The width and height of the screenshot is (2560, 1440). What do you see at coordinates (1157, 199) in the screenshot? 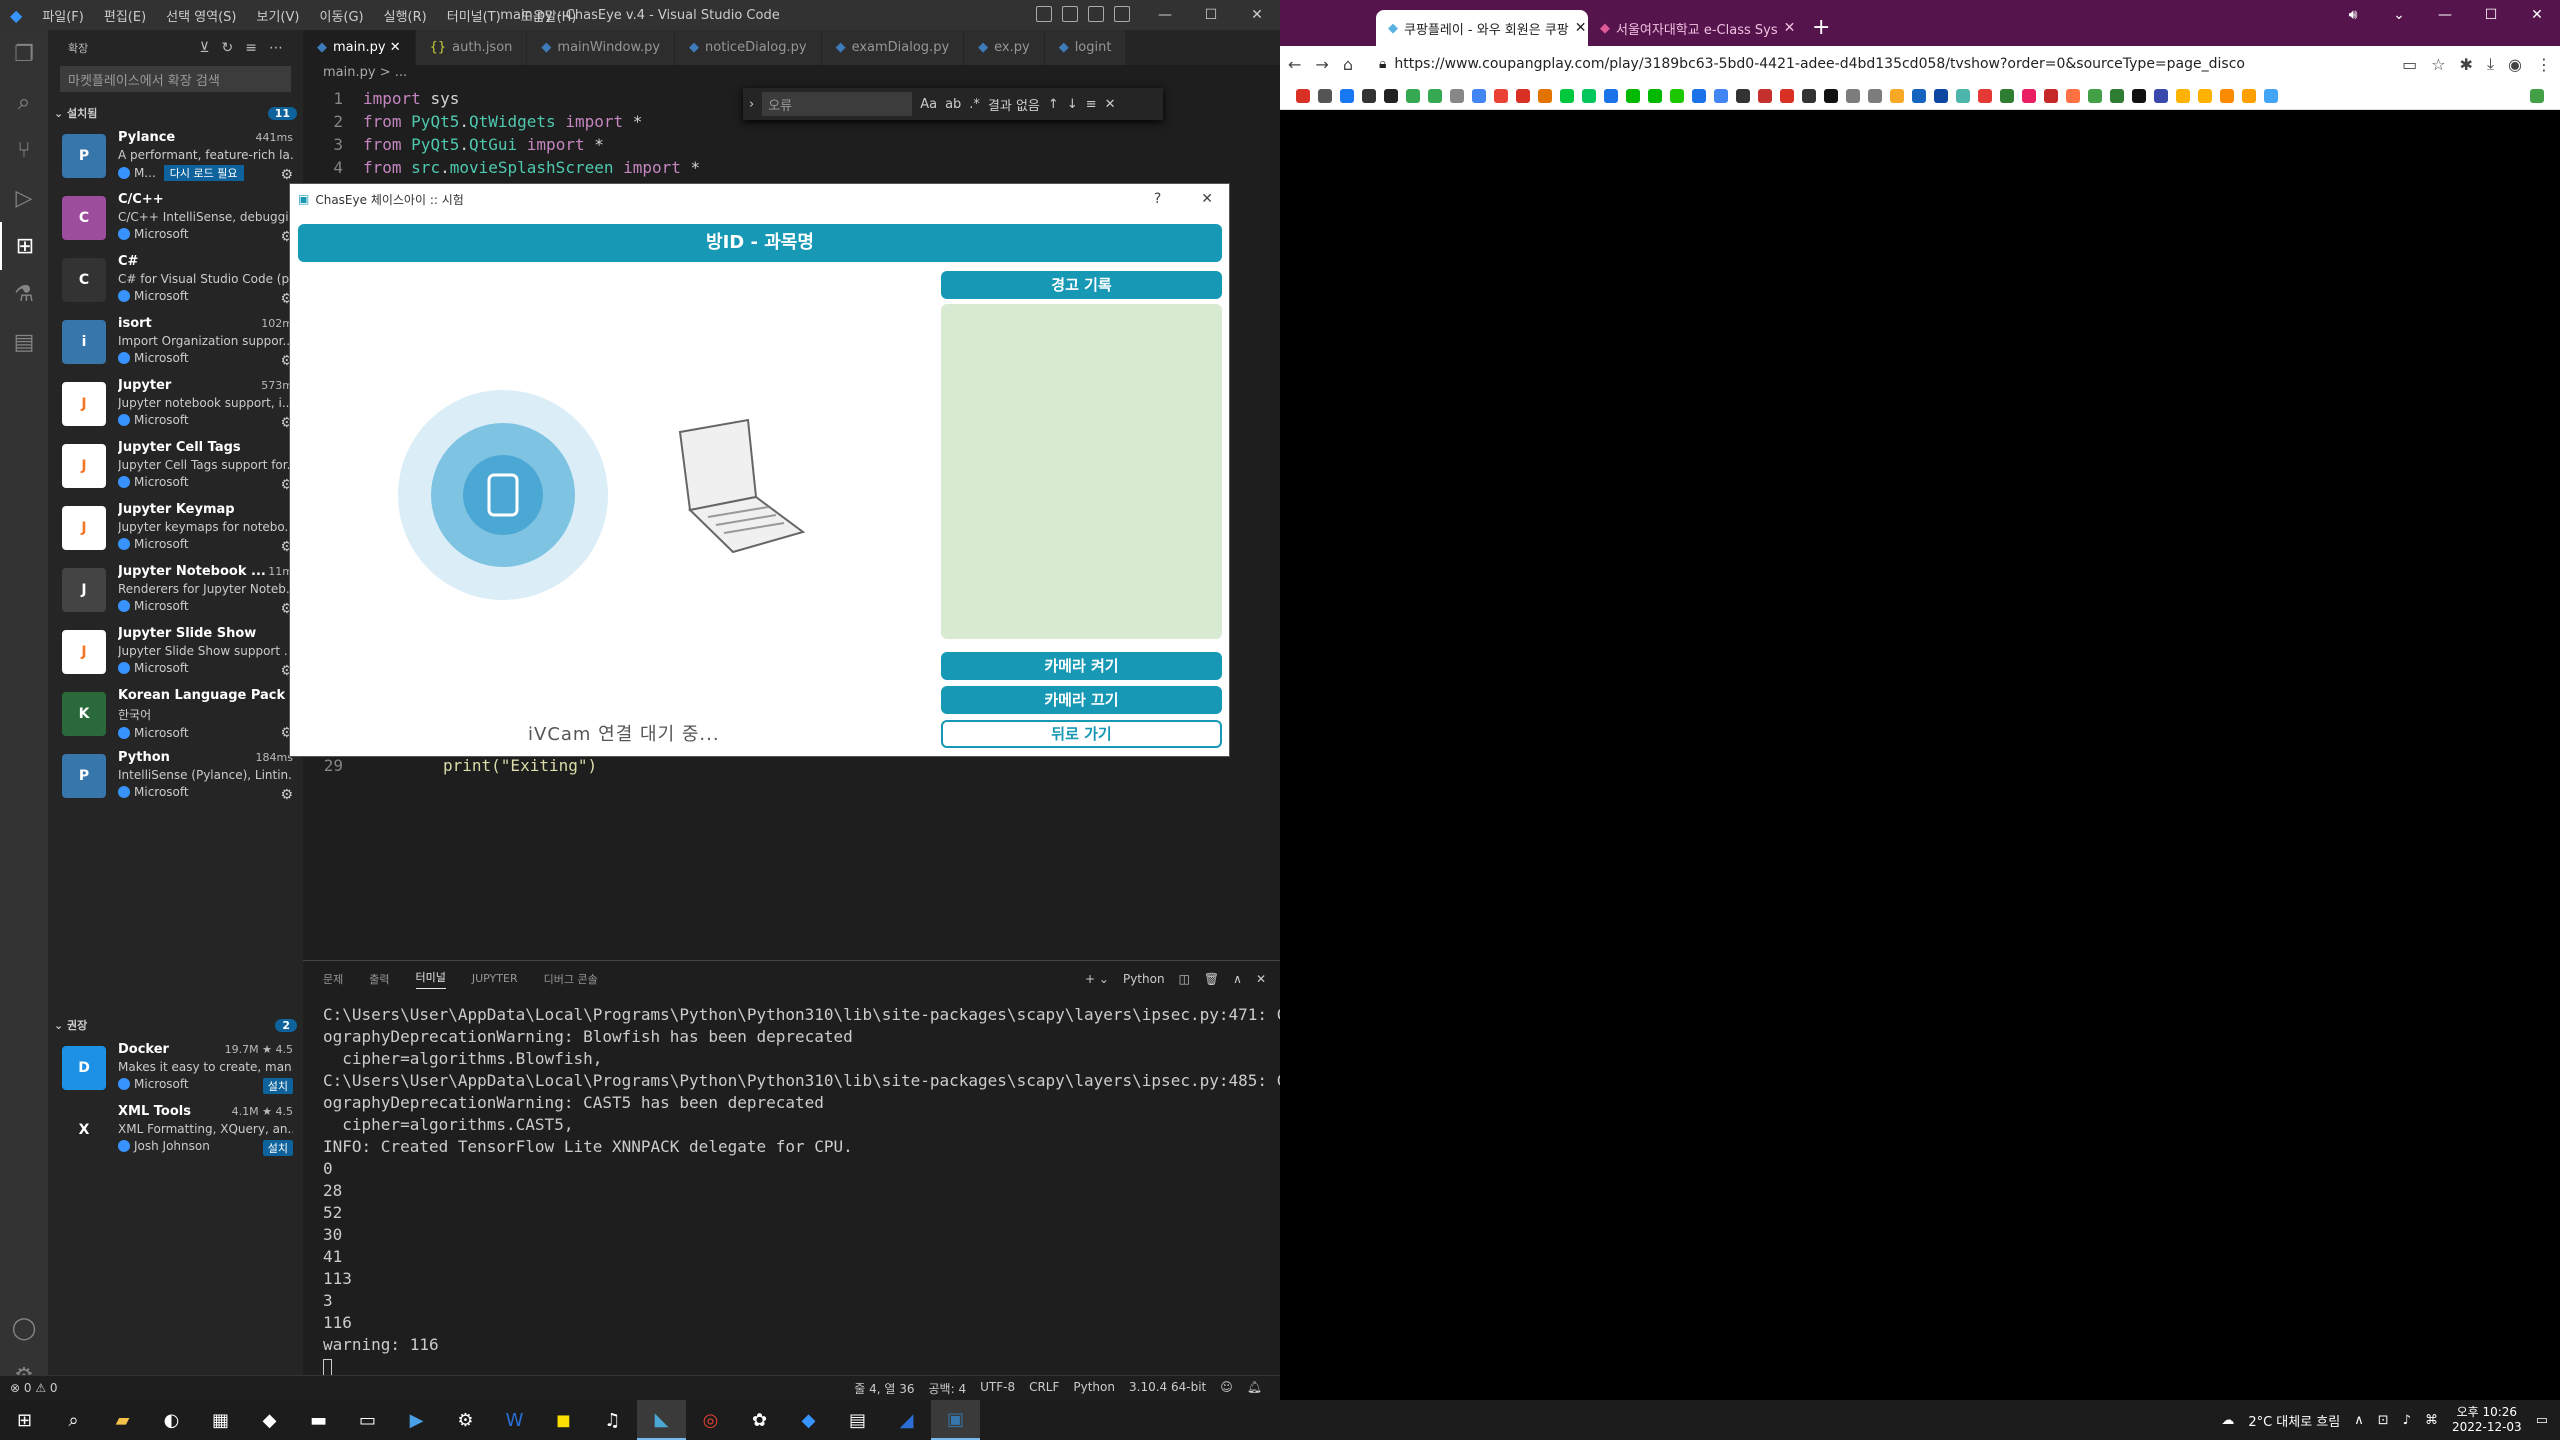
I see `help-icon: ?` at bounding box center [1157, 199].